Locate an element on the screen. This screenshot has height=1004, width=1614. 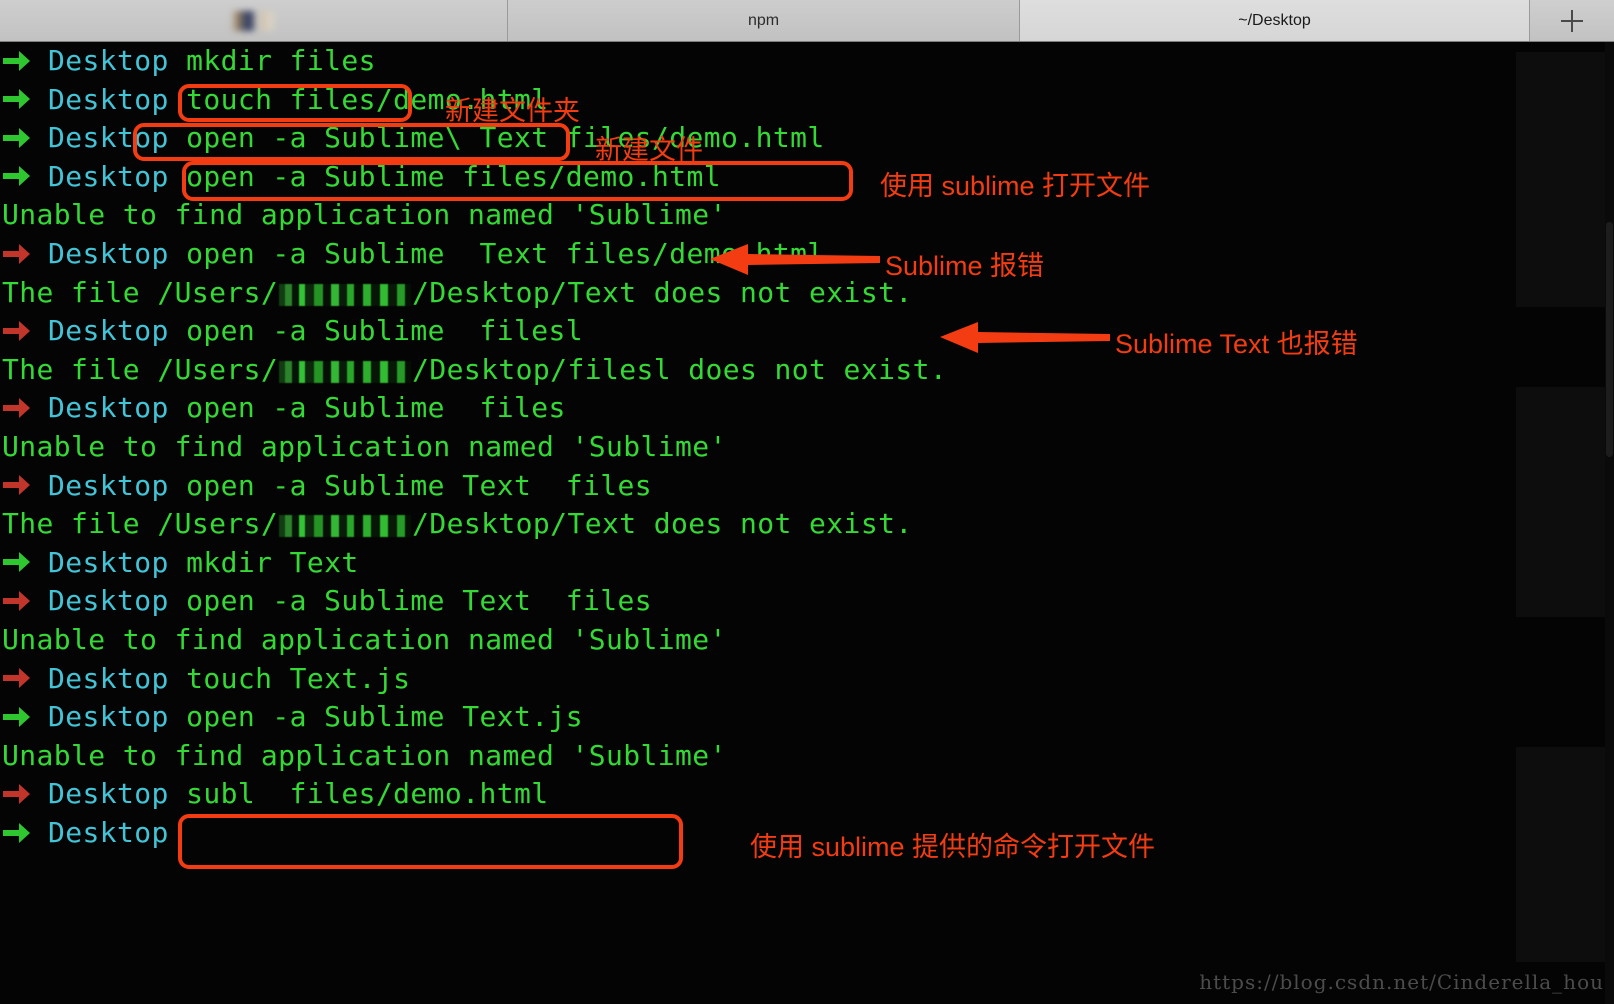
annotation-new-file: 新建文件 is located at coordinates (649, 150).